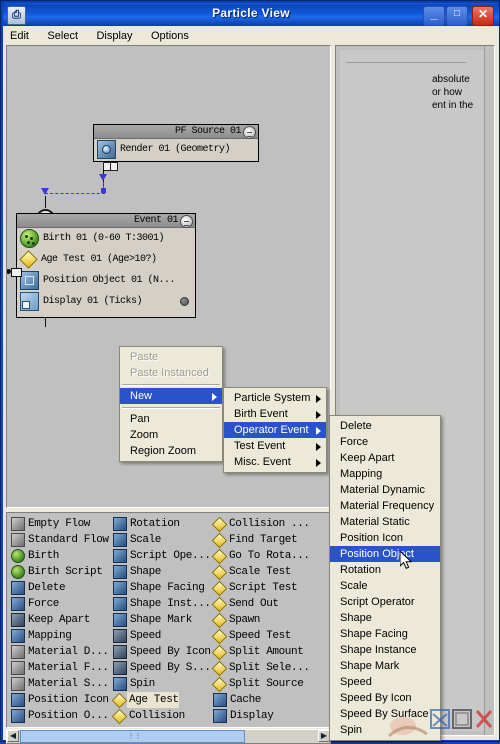  Describe the element at coordinates (275, 414) in the screenshot. I see `new-item-birth-event: Birth Event` at that location.